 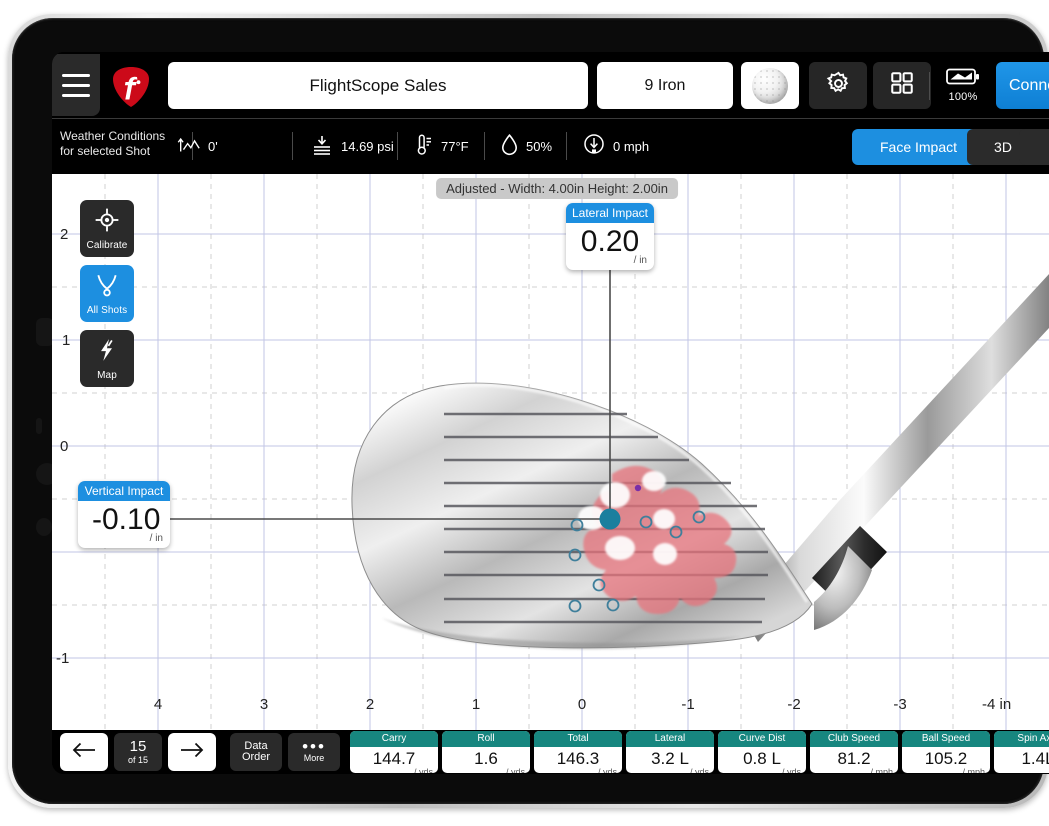 What do you see at coordinates (455, 146) in the screenshot?
I see `temperature-value: 77°F` at bounding box center [455, 146].